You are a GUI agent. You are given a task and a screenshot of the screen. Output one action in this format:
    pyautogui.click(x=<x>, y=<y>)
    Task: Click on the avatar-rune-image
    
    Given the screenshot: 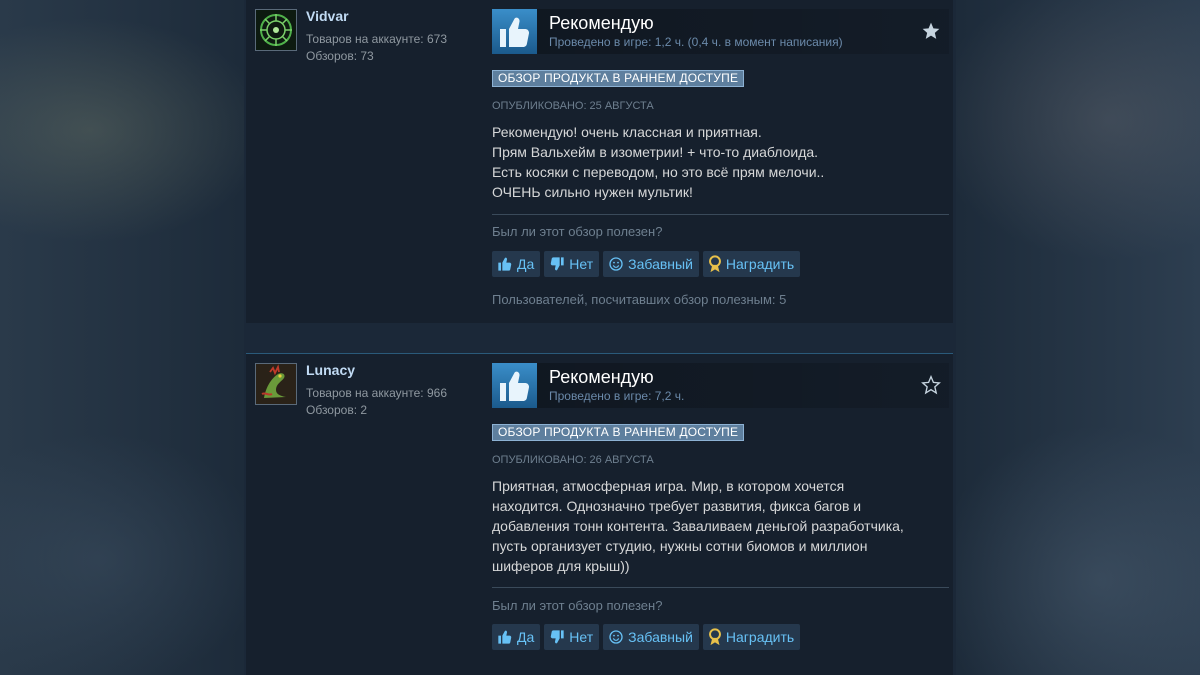 What is the action you would take?
    pyautogui.click(x=276, y=30)
    